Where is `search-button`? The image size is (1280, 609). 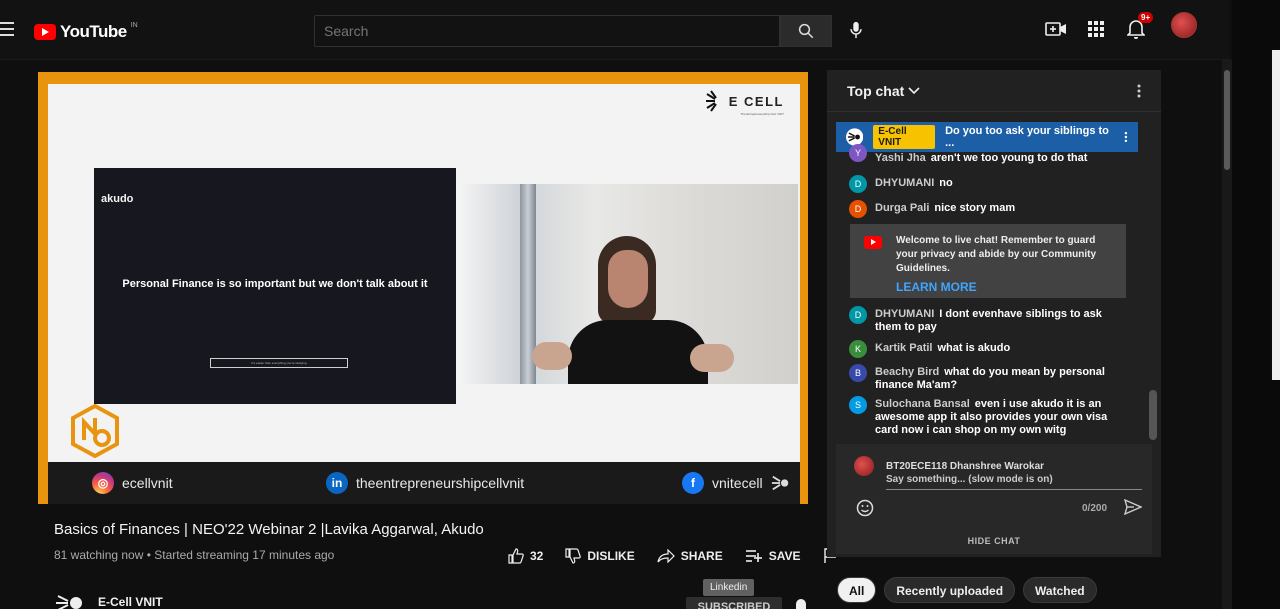 search-button is located at coordinates (806, 31).